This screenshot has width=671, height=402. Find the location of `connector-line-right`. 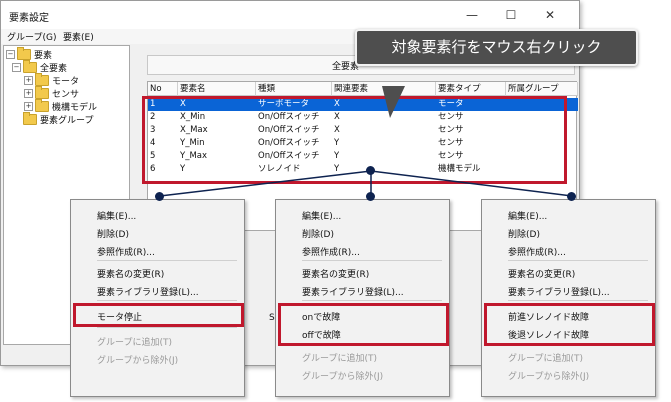

connector-line-right is located at coordinates (471, 183).